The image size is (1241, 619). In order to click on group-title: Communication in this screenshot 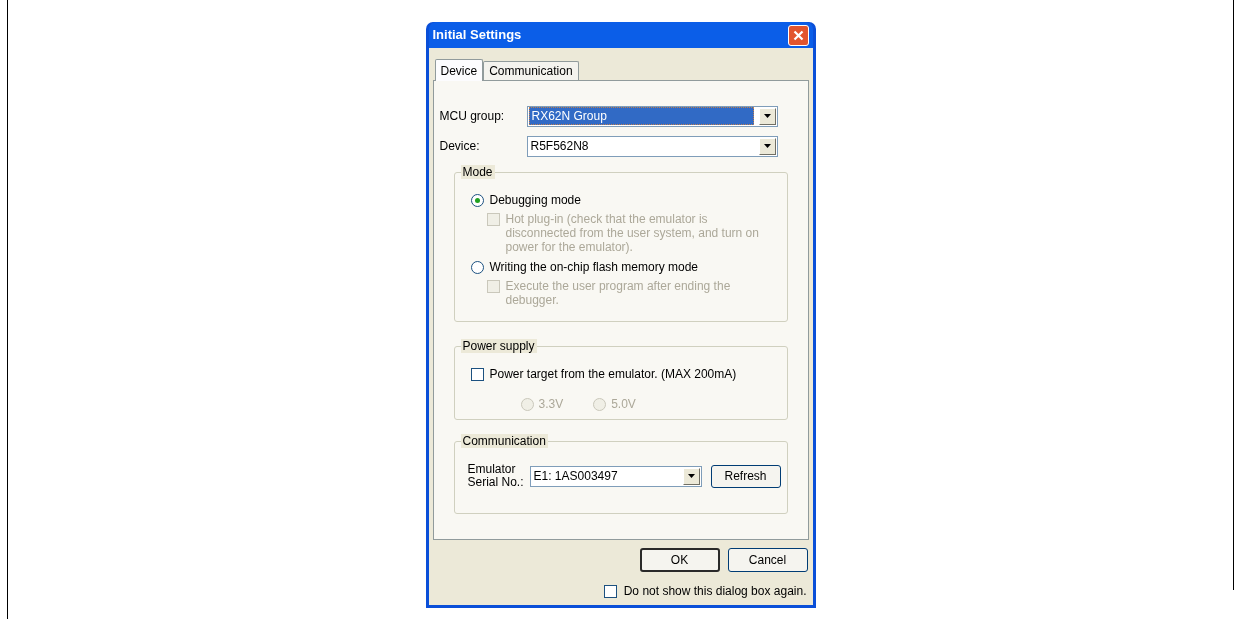, I will do `click(504, 441)`.